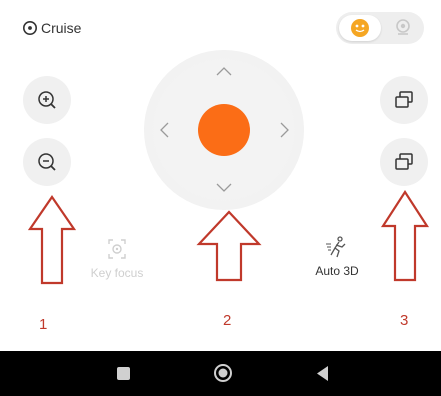 The image size is (441, 396). Describe the element at coordinates (322, 373) in the screenshot. I see `back-triangle-icon` at that location.